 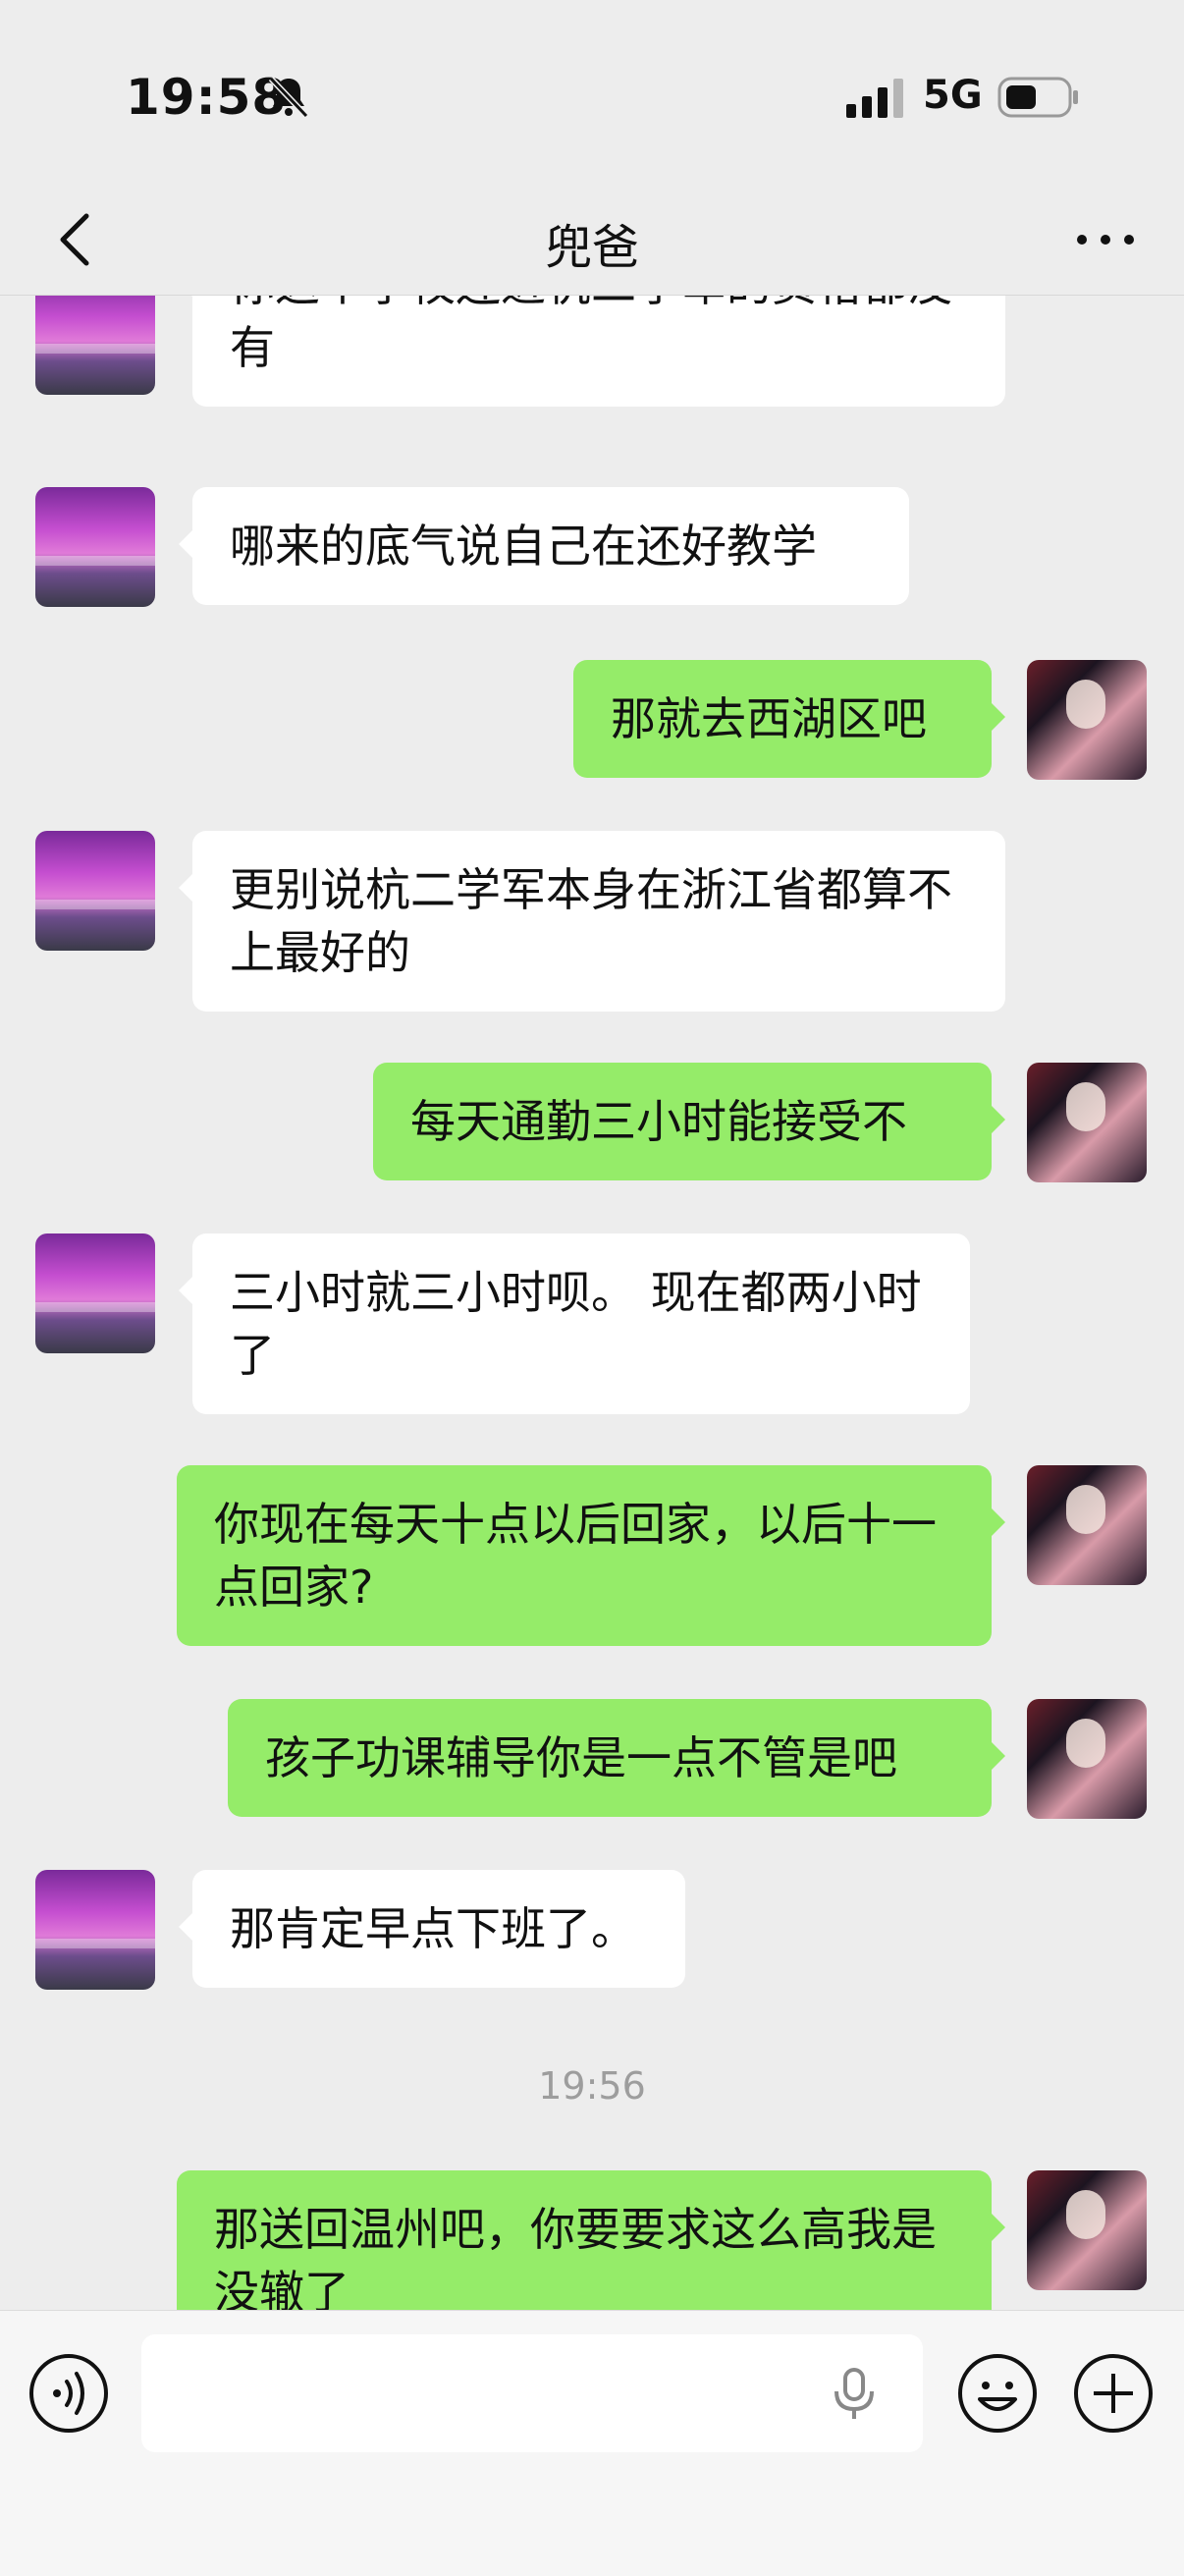 What do you see at coordinates (789, 719) in the screenshot?
I see `message-bubble-sent: 那就去西湖区吧` at bounding box center [789, 719].